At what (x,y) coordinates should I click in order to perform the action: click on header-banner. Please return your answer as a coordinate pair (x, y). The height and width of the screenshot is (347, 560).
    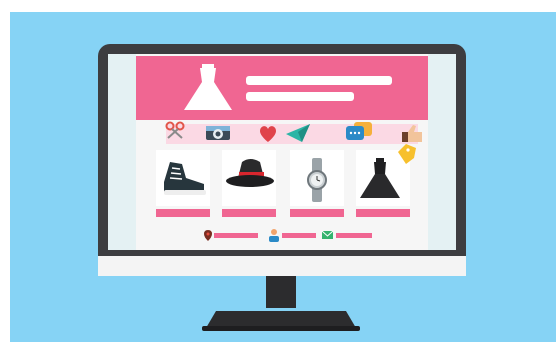
    Looking at the image, I should click on (282, 88).